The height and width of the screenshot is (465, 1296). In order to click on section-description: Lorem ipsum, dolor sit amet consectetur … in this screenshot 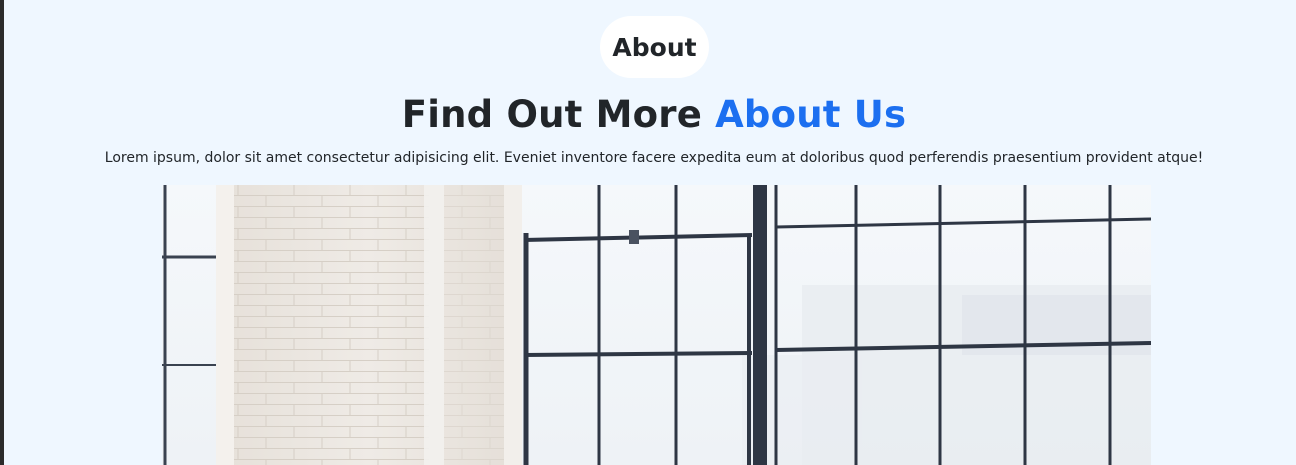, I will do `click(654, 158)`.